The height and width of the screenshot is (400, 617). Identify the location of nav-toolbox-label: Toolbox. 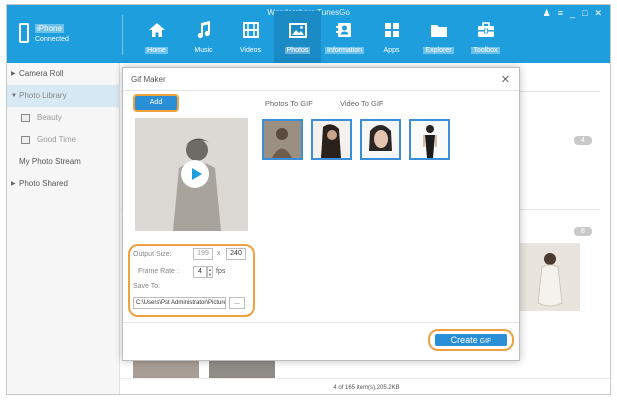
(485, 50).